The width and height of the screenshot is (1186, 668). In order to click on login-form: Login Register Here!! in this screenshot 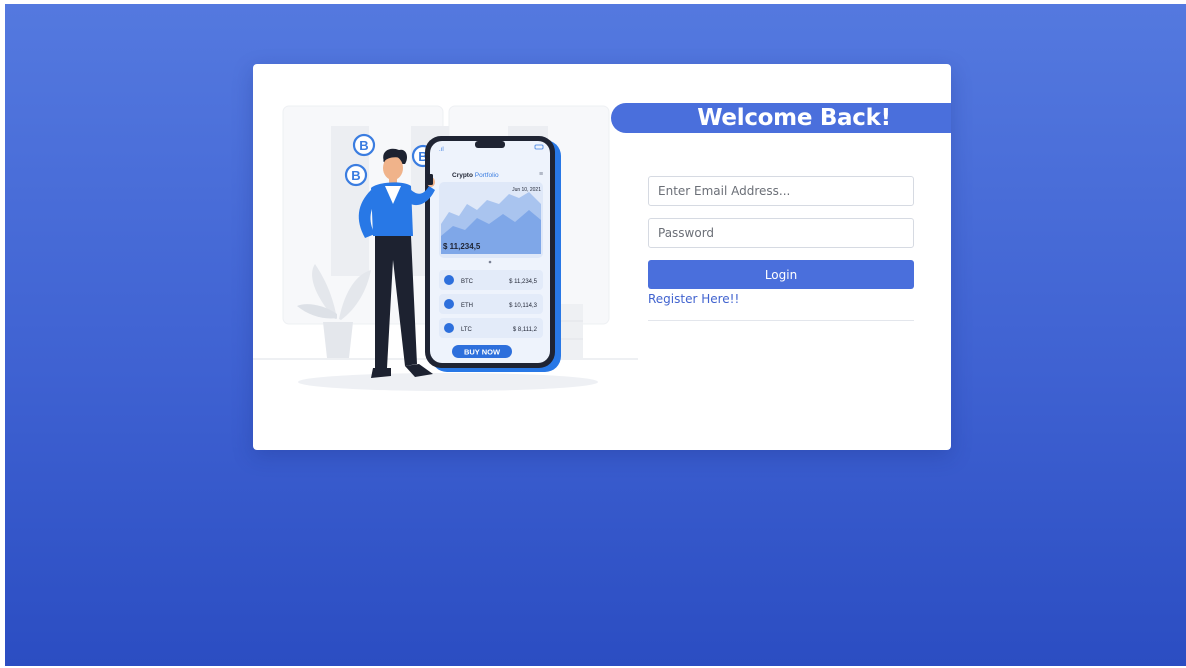, I will do `click(781, 248)`.